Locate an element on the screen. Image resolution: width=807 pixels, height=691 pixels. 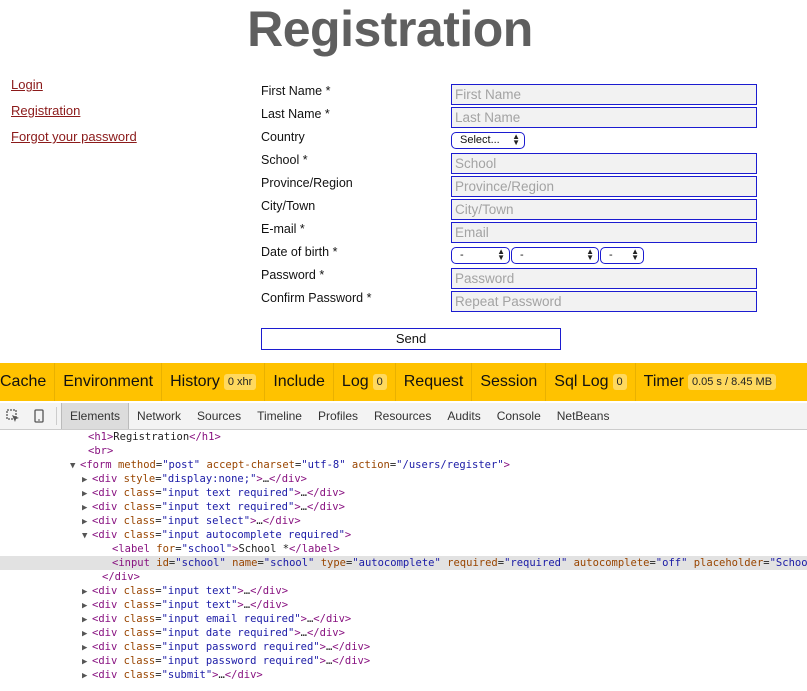
dom-node-text: </div> is located at coordinates (121, 577).